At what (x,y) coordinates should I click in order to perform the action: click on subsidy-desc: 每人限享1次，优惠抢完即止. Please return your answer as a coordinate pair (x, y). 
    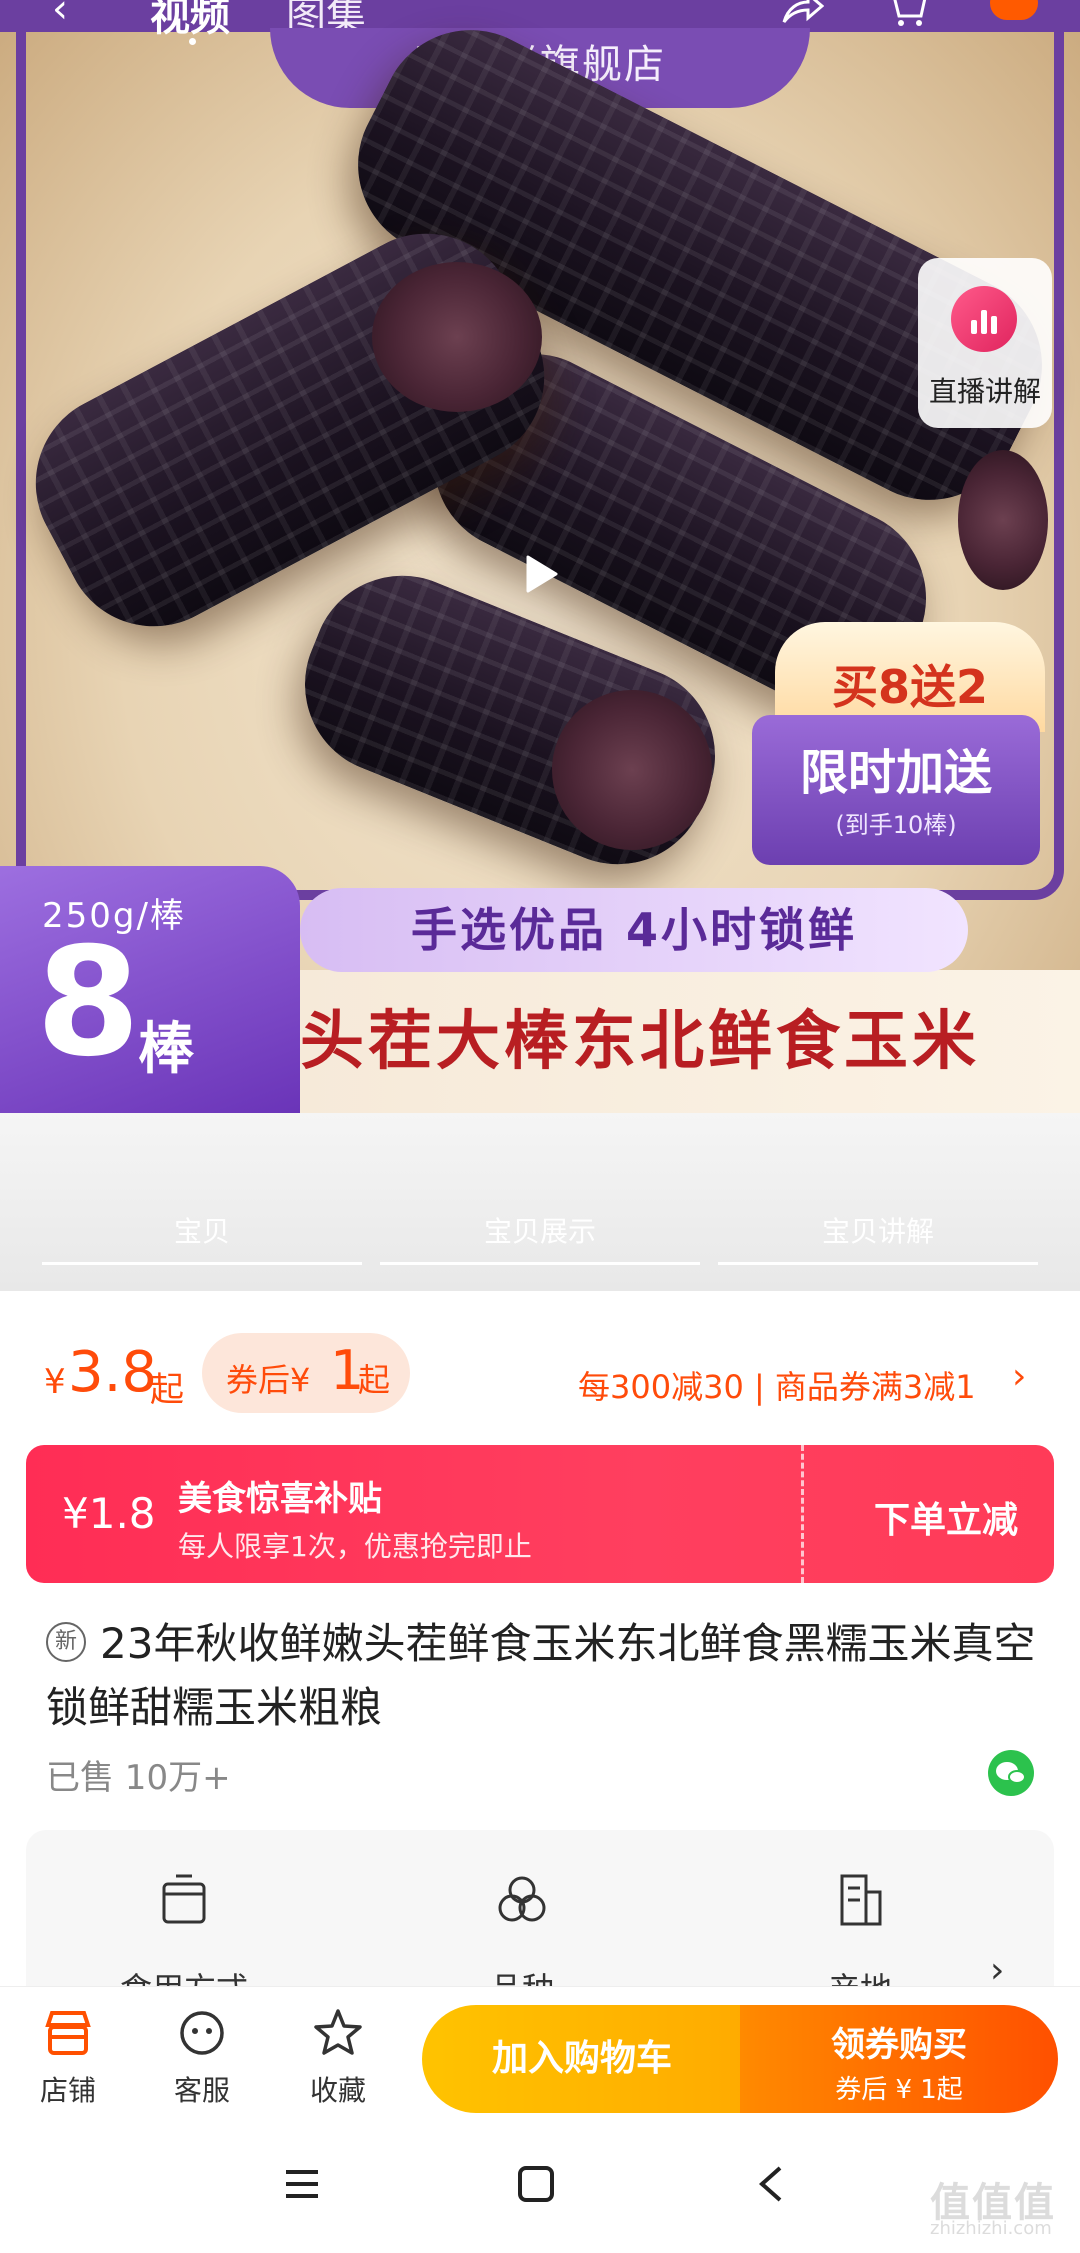
    Looking at the image, I should click on (355, 1546).